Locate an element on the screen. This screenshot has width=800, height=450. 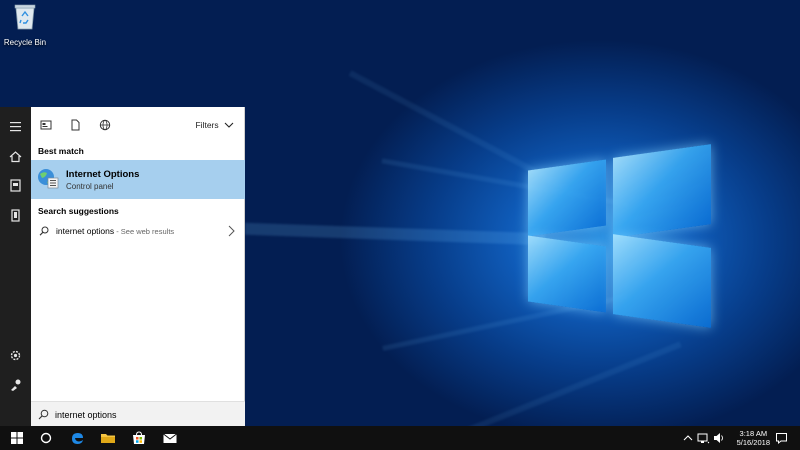
file-explorer-icon is located at coordinates (108, 438).